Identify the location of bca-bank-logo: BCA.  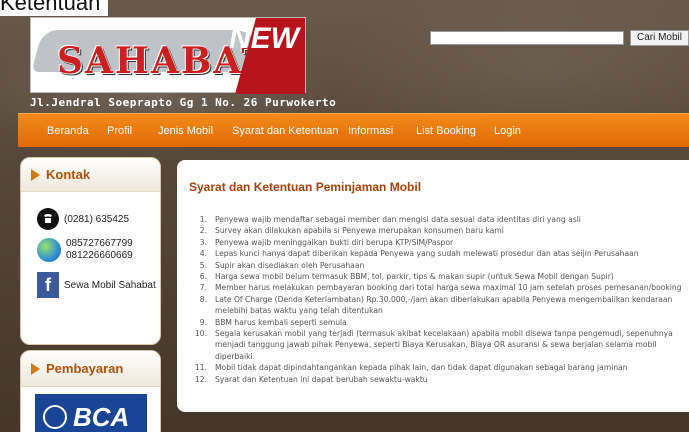
(91, 413).